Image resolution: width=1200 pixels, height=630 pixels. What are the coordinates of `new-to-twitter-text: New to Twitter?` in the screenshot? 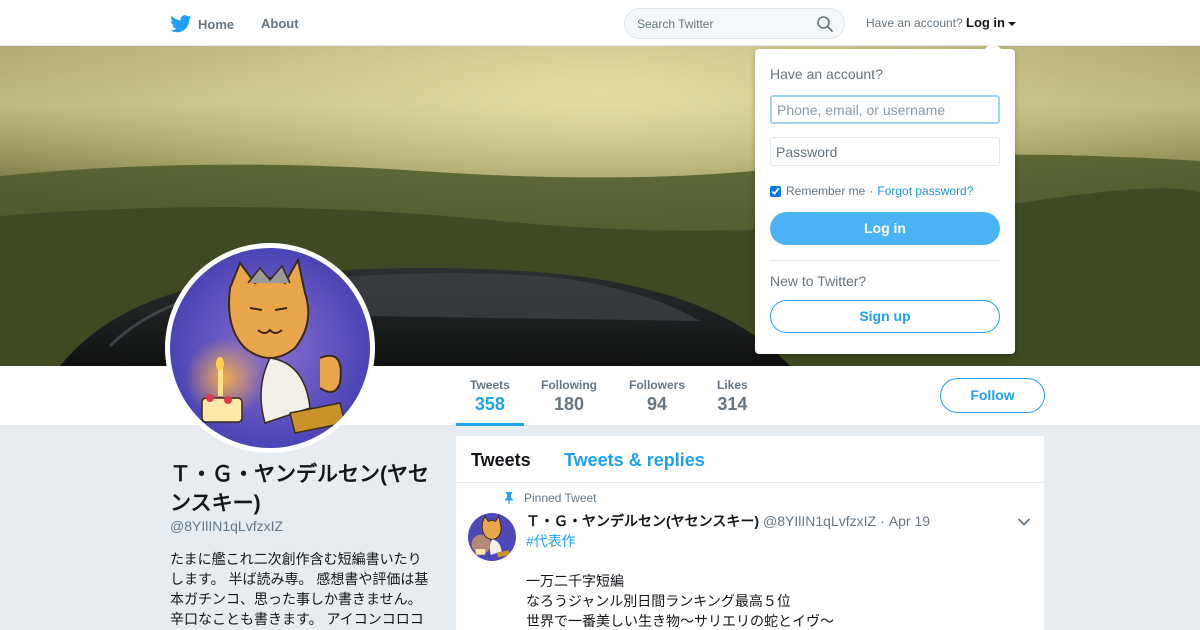 It's located at (818, 281).